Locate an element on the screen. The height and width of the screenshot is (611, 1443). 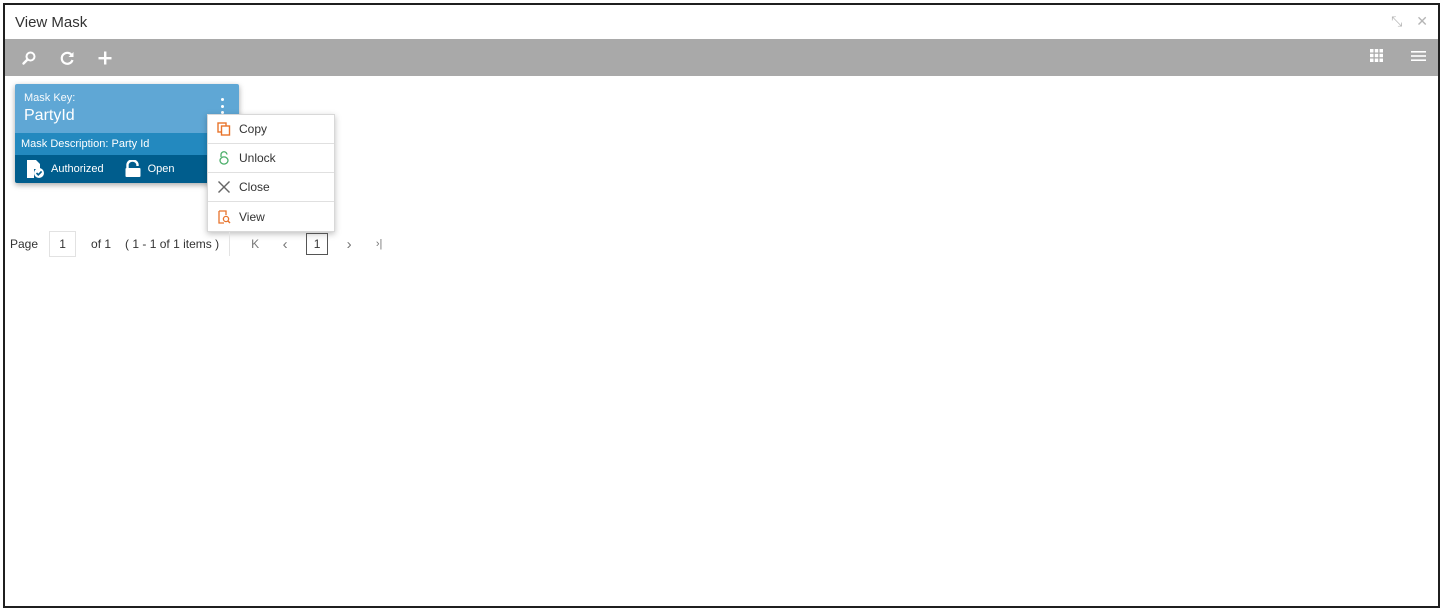
close-icon is located at coordinates (224, 187).